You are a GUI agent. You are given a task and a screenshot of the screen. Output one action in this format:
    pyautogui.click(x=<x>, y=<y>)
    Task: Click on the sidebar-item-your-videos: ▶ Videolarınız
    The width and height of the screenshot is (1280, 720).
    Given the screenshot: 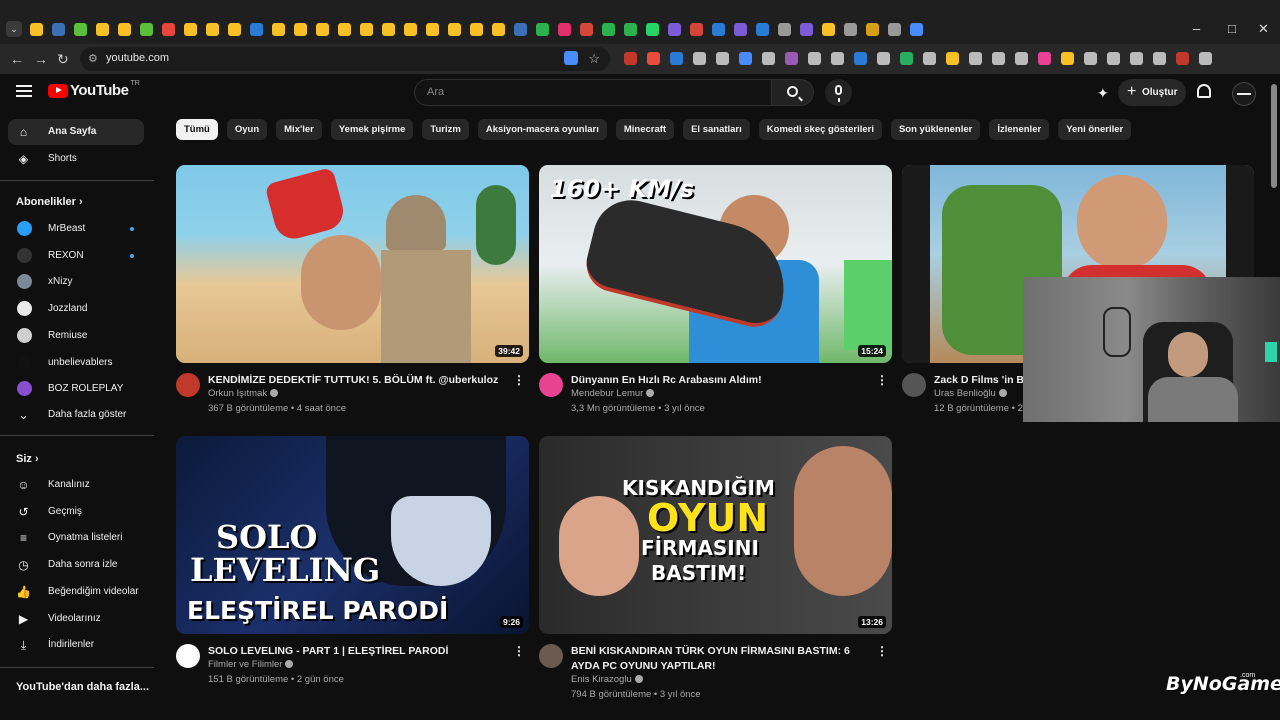 What is the action you would take?
    pyautogui.click(x=76, y=619)
    